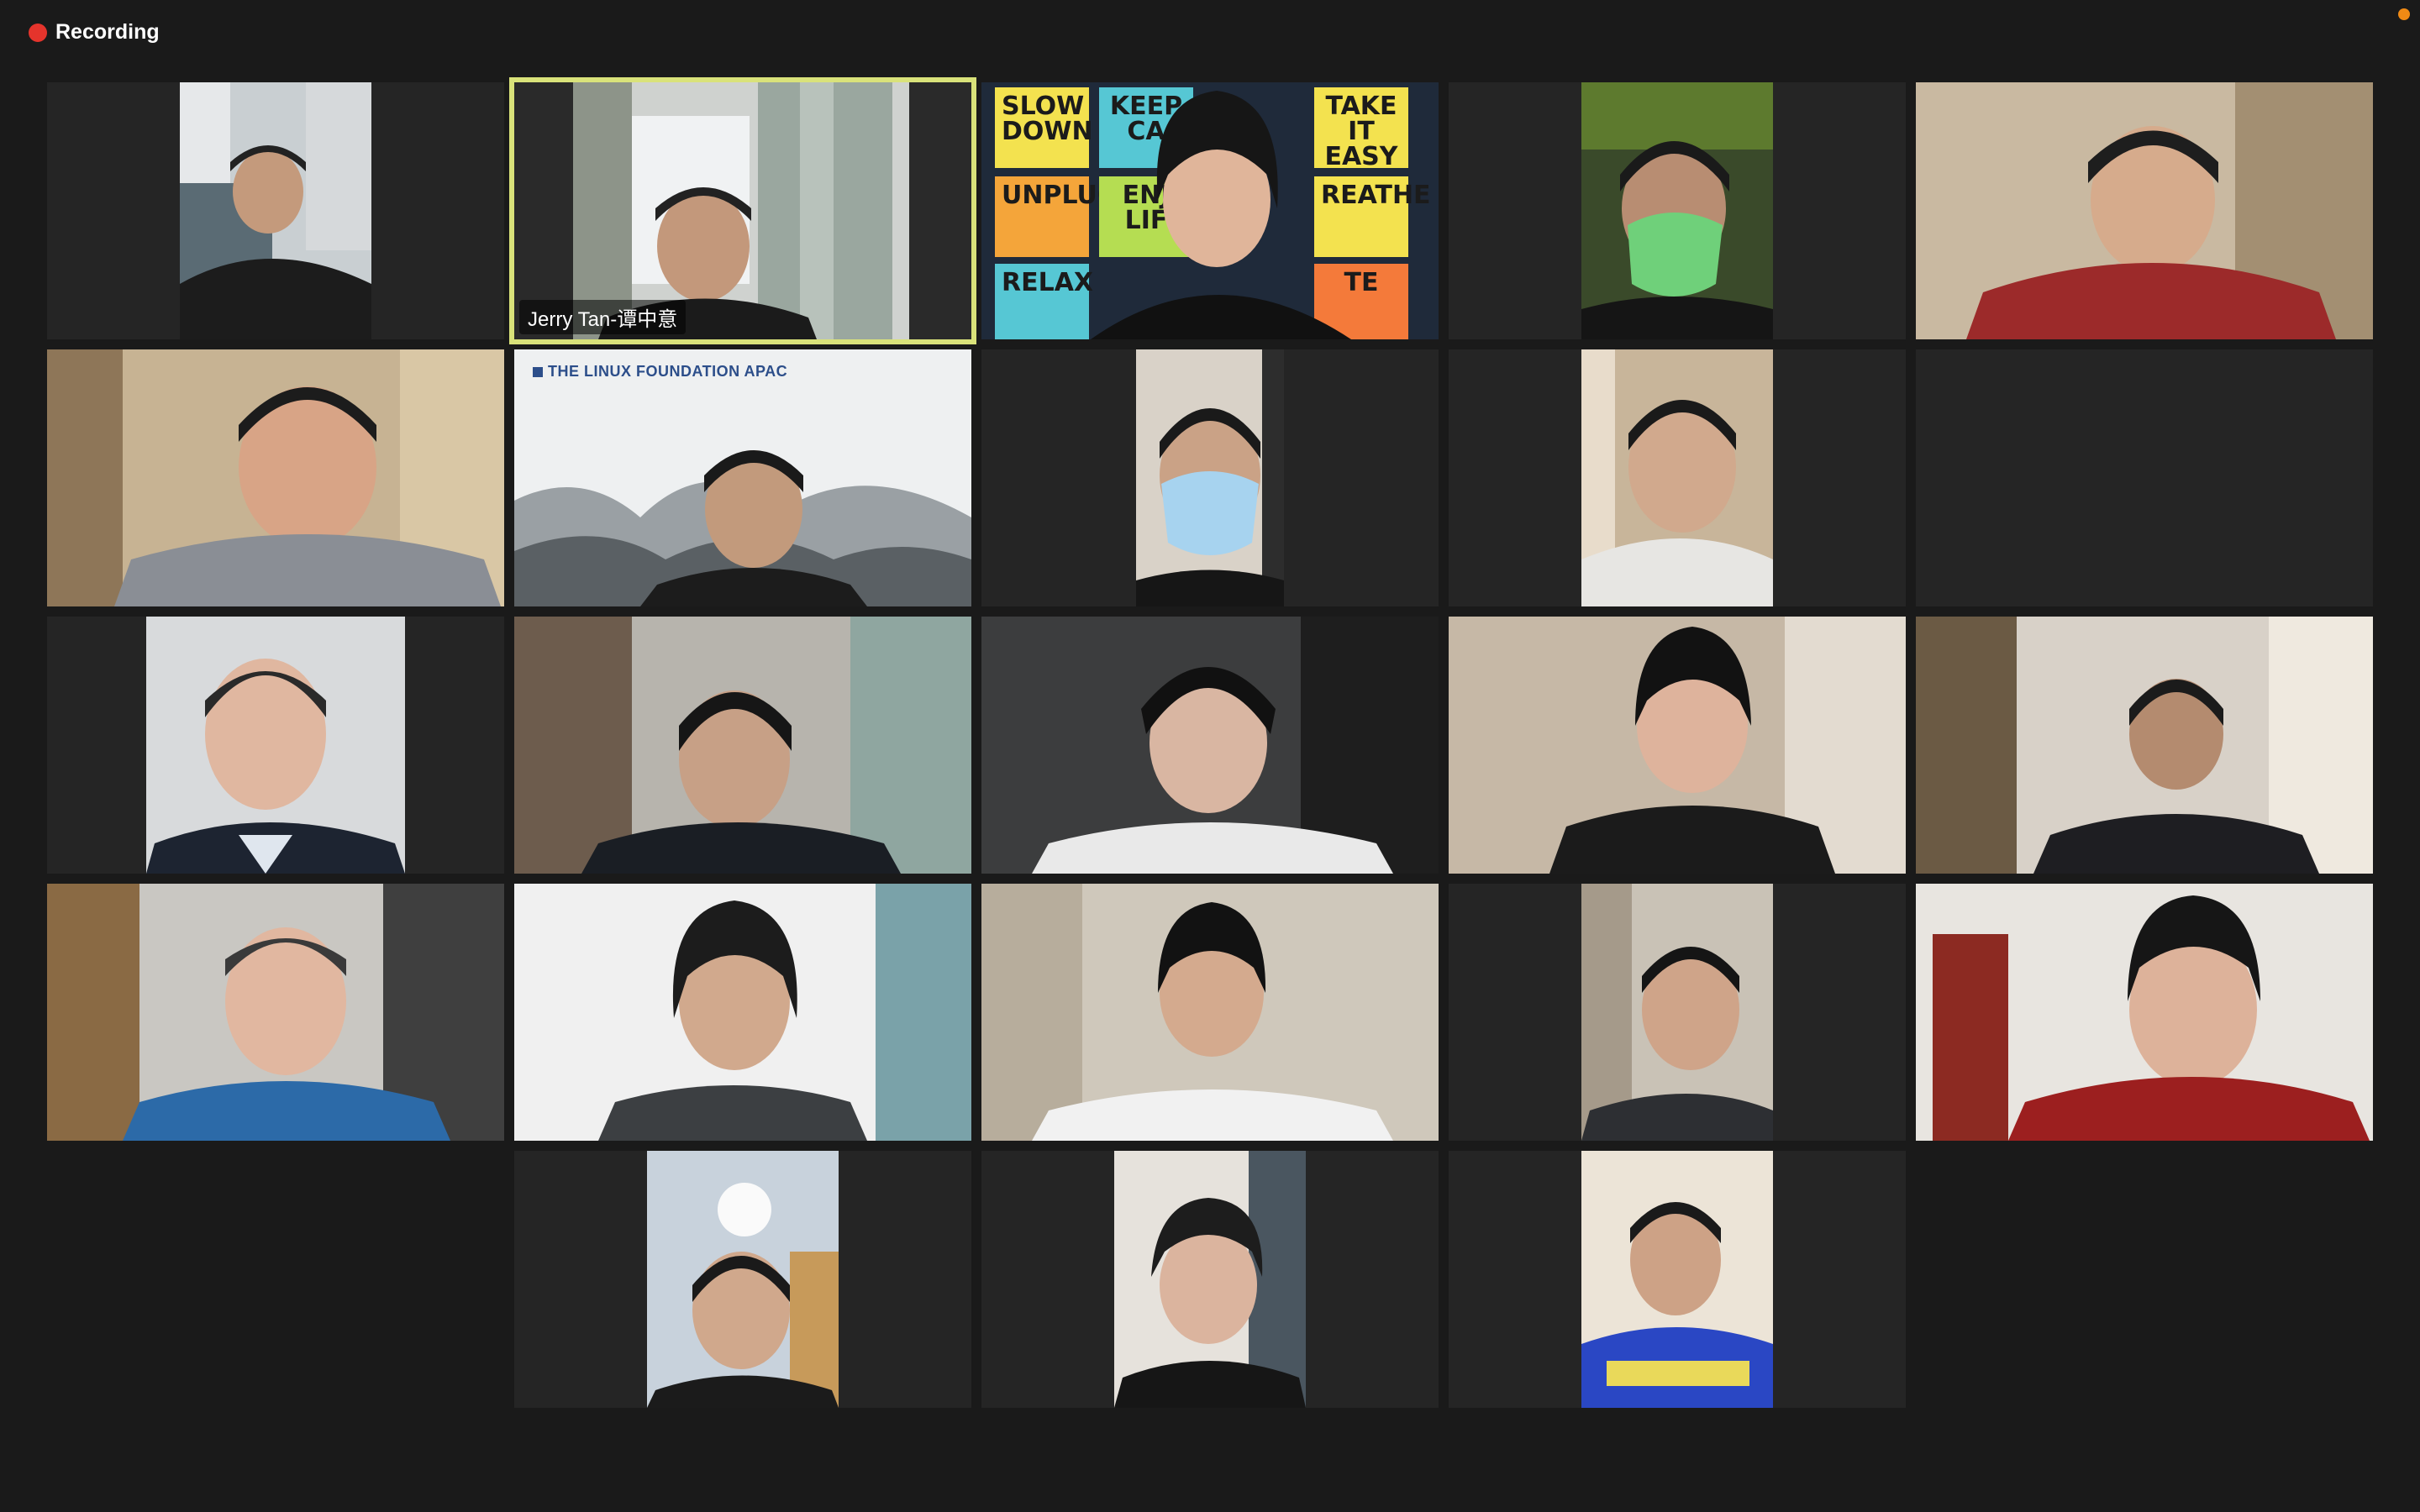 This screenshot has width=2420, height=1512. Describe the element at coordinates (603, 317) in the screenshot. I see `participant-name: Jerry Tan-谭中意` at that location.